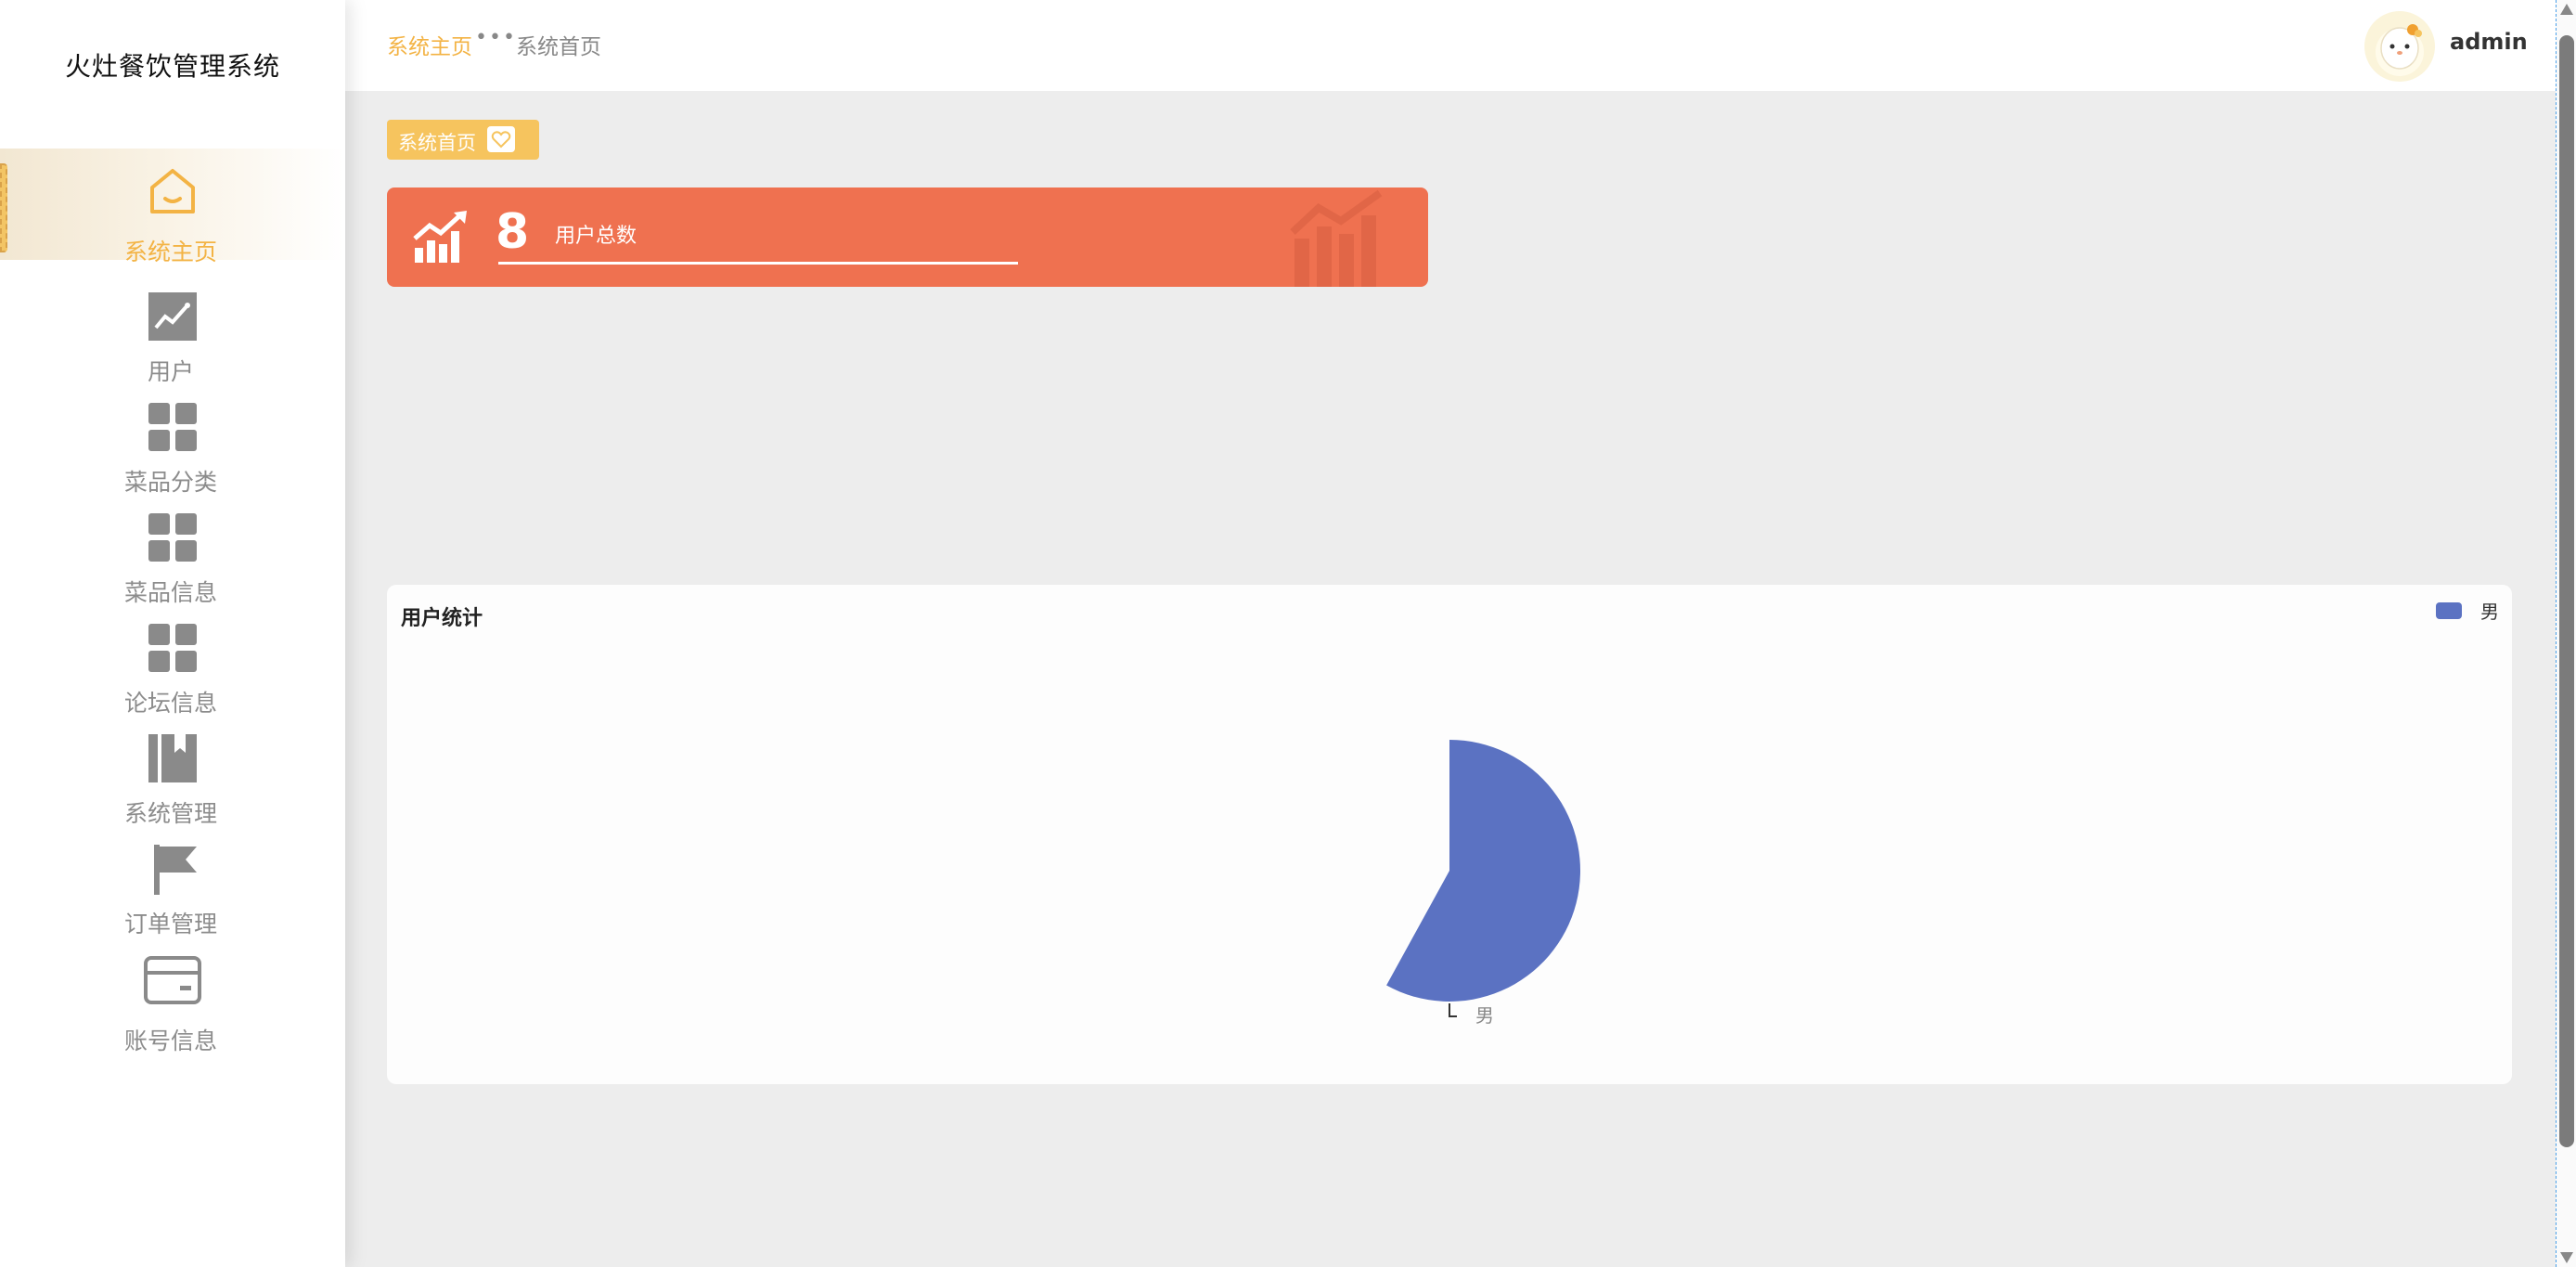  I want to click on brand-title: 火灶餐饮管理系统, so click(172, 67).